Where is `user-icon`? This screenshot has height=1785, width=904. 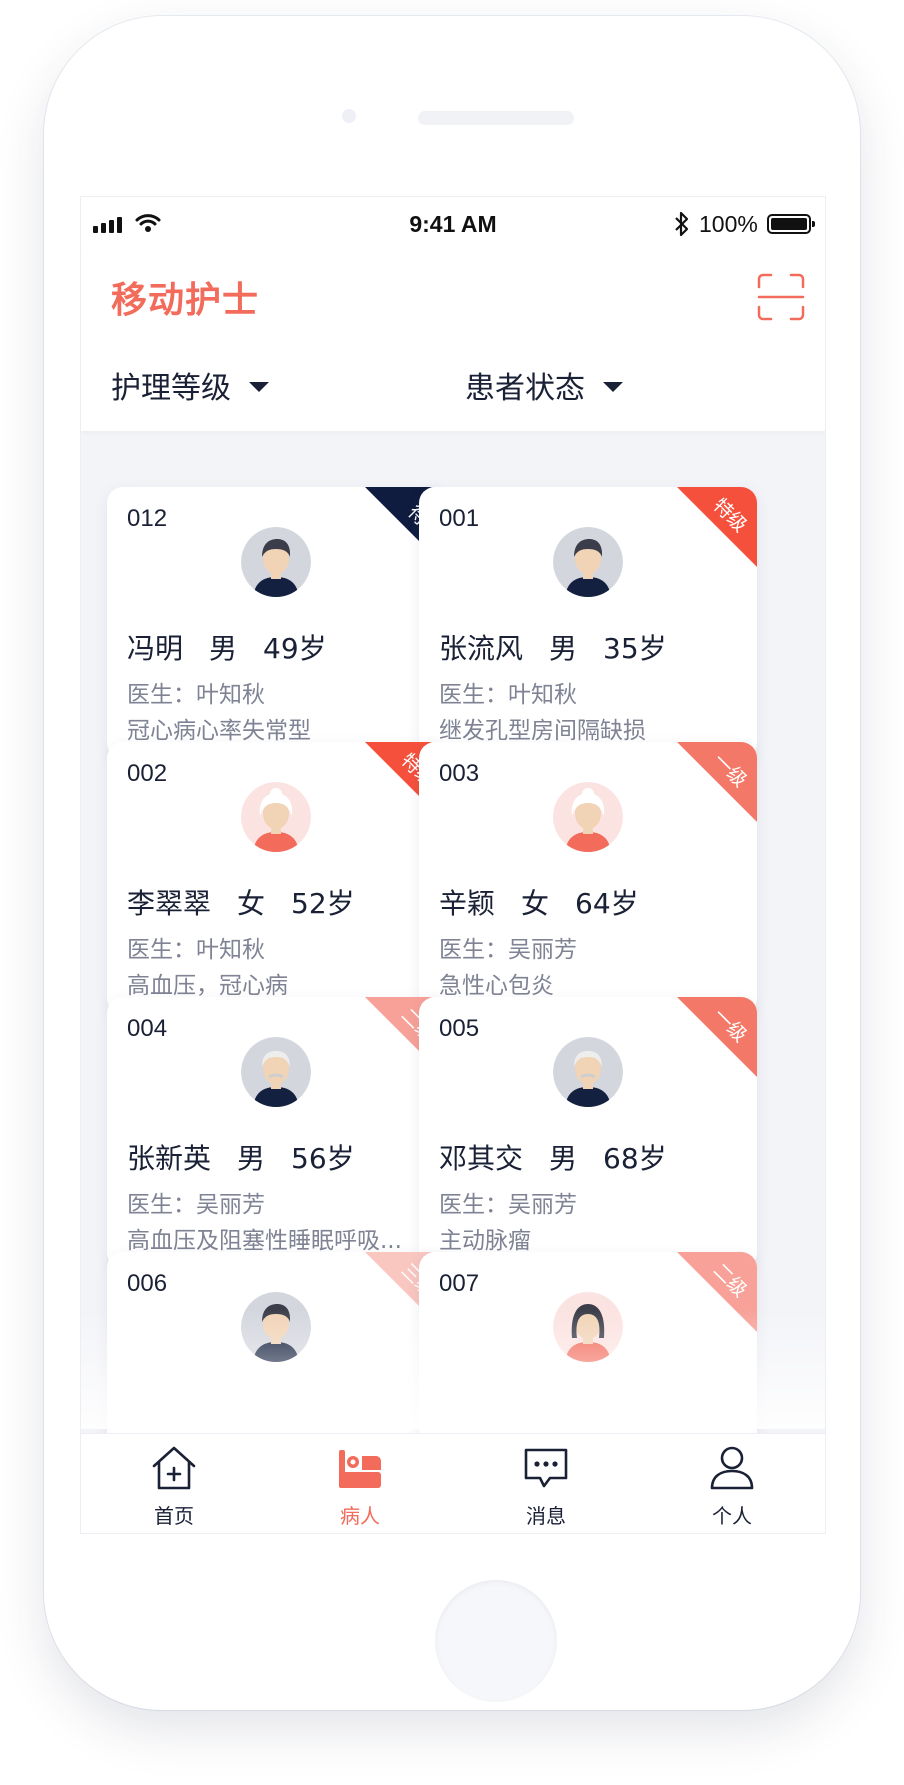
user-icon is located at coordinates (732, 1468).